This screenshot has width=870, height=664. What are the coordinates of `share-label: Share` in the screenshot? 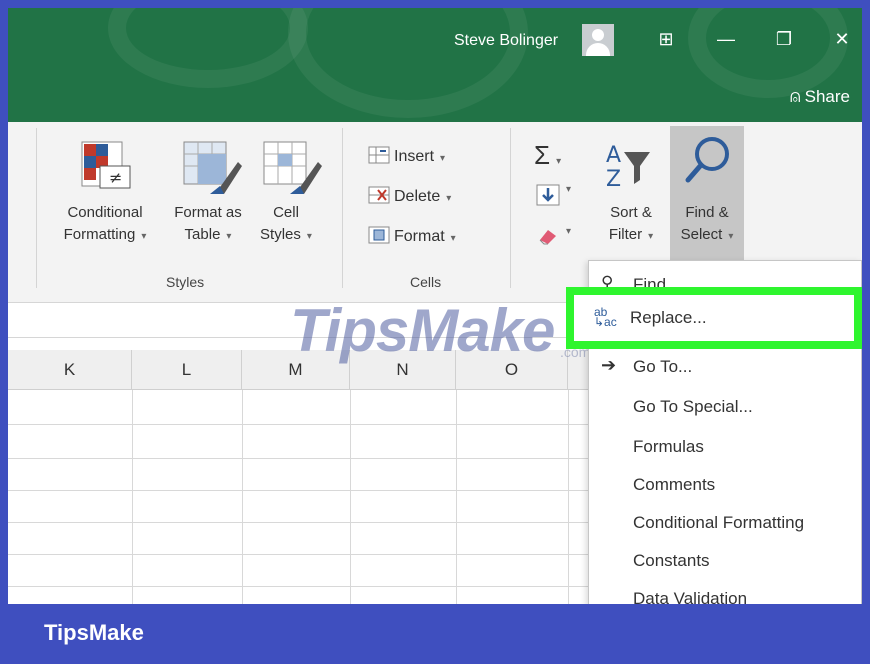 It's located at (827, 96).